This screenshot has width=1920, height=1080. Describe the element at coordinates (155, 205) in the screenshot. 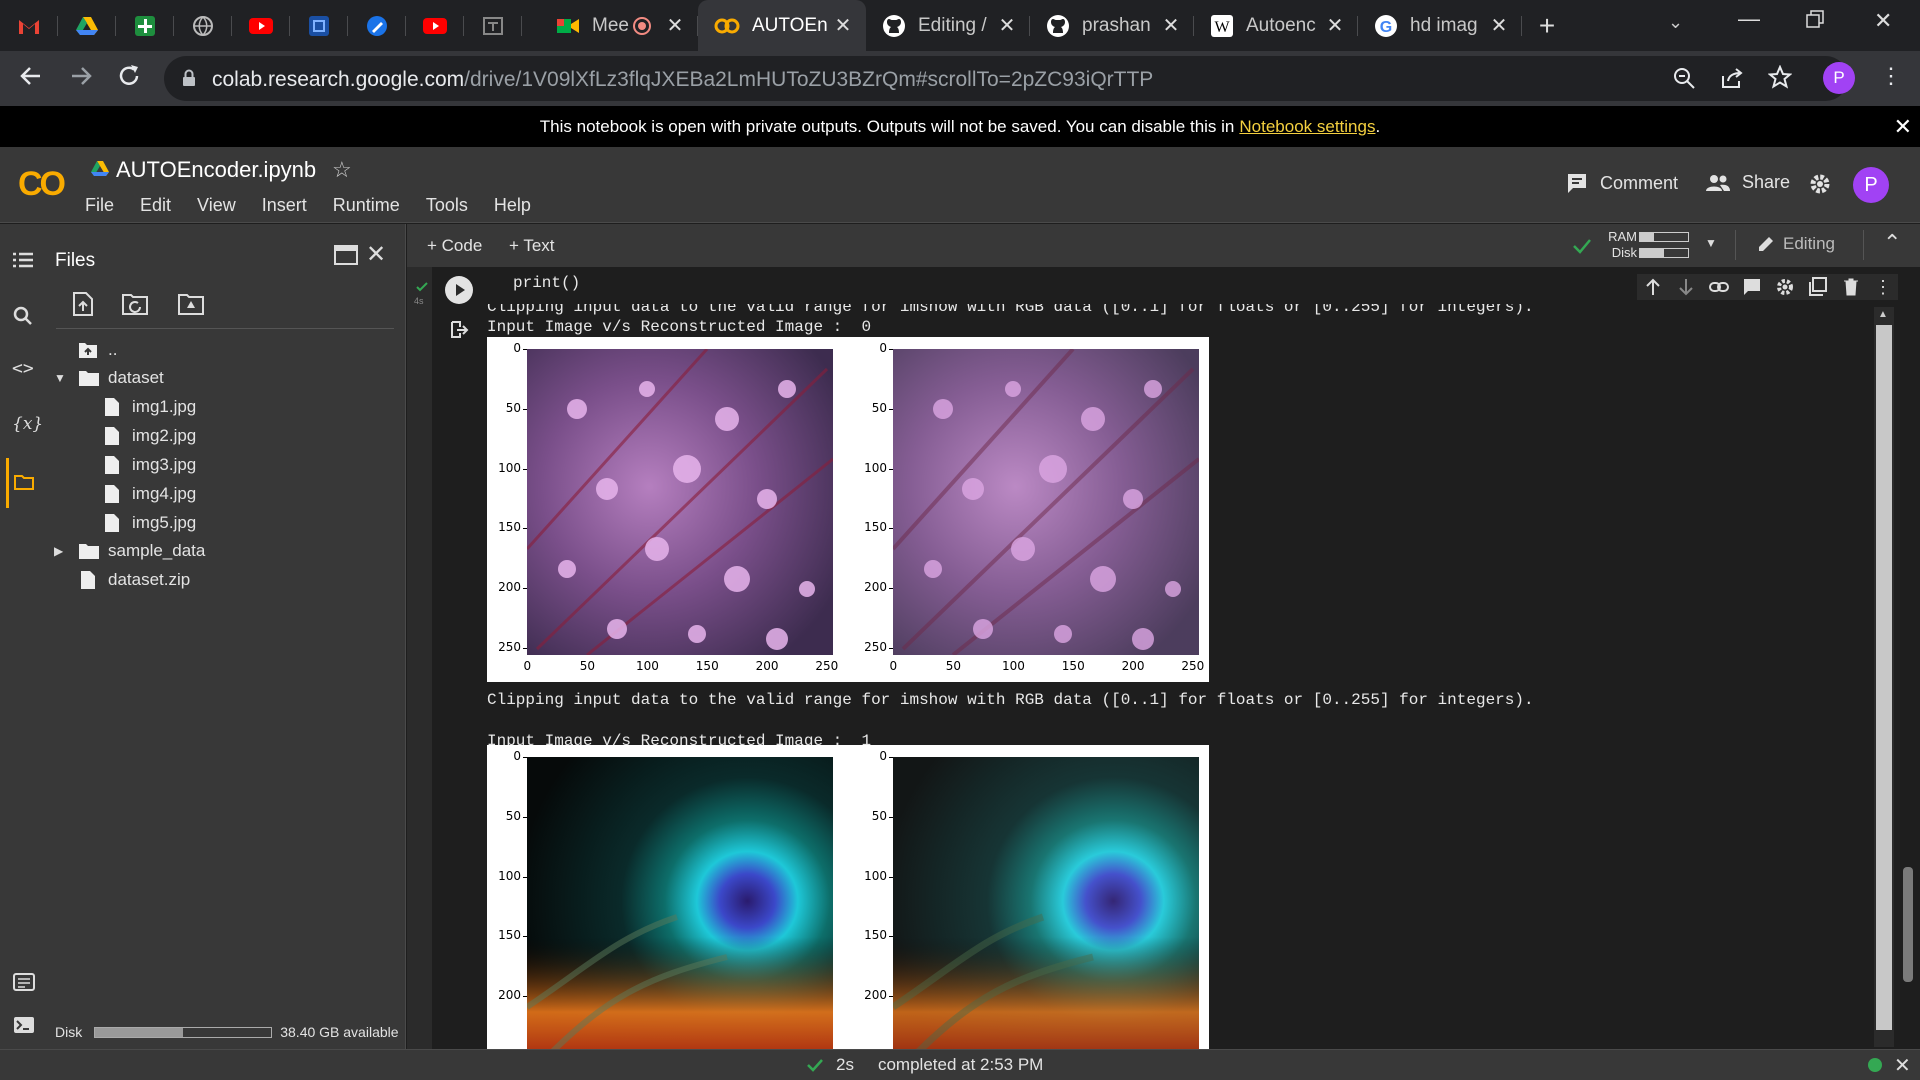

I see `menu-edit: Edit` at that location.